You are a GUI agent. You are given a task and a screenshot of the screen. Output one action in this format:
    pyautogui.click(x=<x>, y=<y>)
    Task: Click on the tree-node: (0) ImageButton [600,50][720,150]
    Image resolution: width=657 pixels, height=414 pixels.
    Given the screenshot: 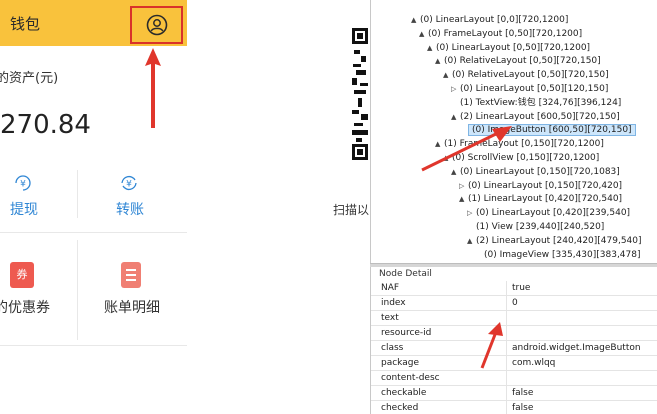 What is the action you would take?
    pyautogui.click(x=547, y=130)
    